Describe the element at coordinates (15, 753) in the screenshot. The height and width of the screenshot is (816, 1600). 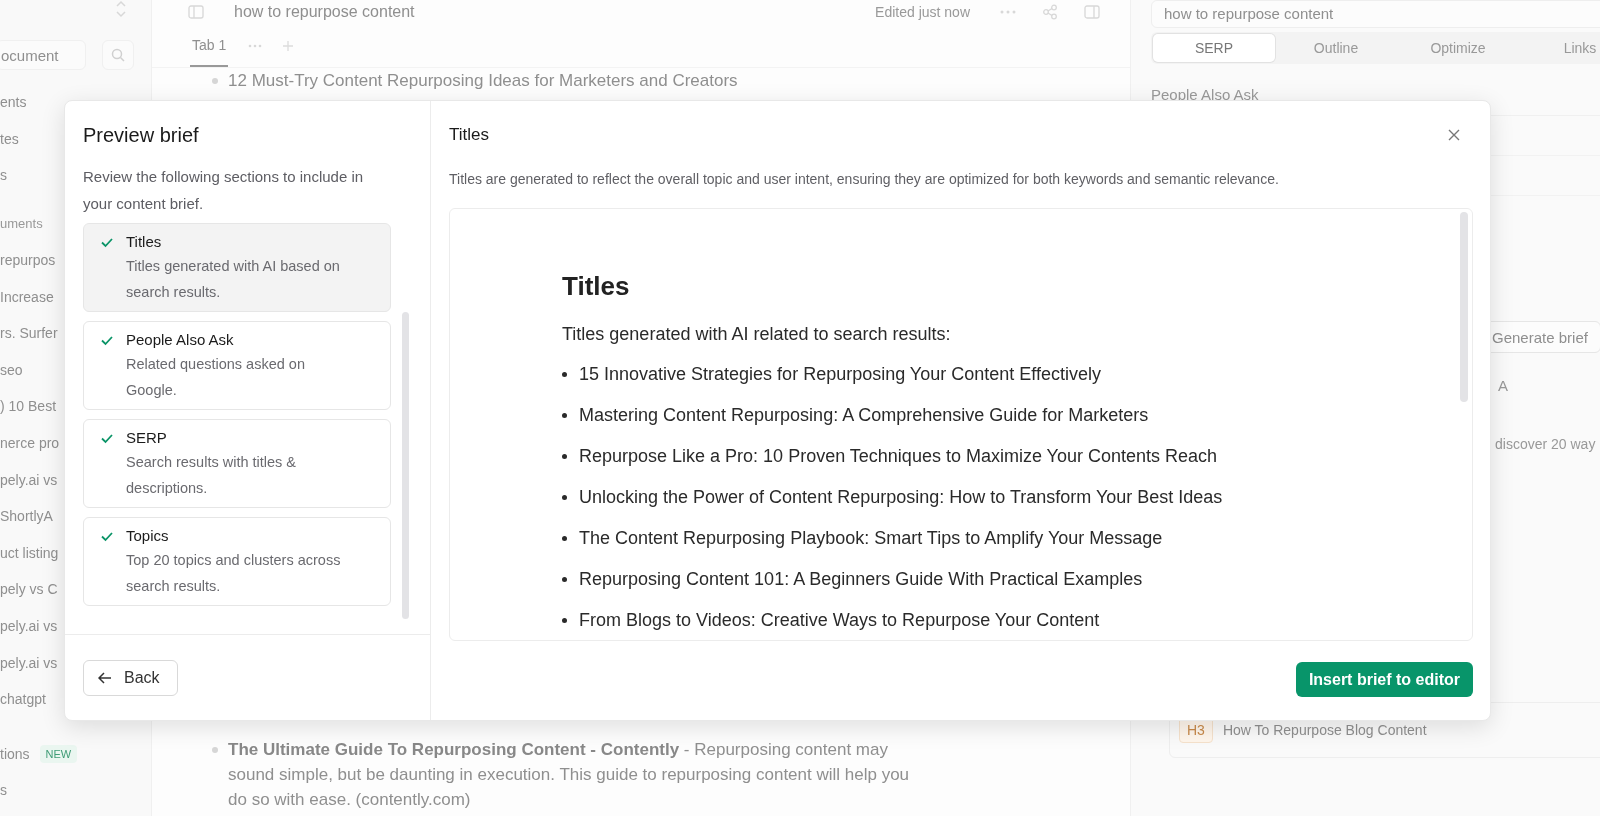
I see `sidebar-item: tions` at that location.